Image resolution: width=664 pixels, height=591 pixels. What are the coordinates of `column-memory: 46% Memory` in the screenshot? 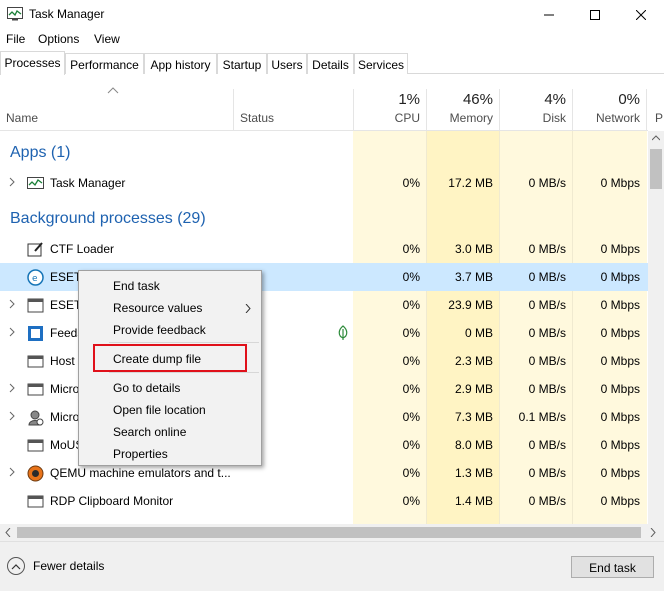 It's located at (462, 110).